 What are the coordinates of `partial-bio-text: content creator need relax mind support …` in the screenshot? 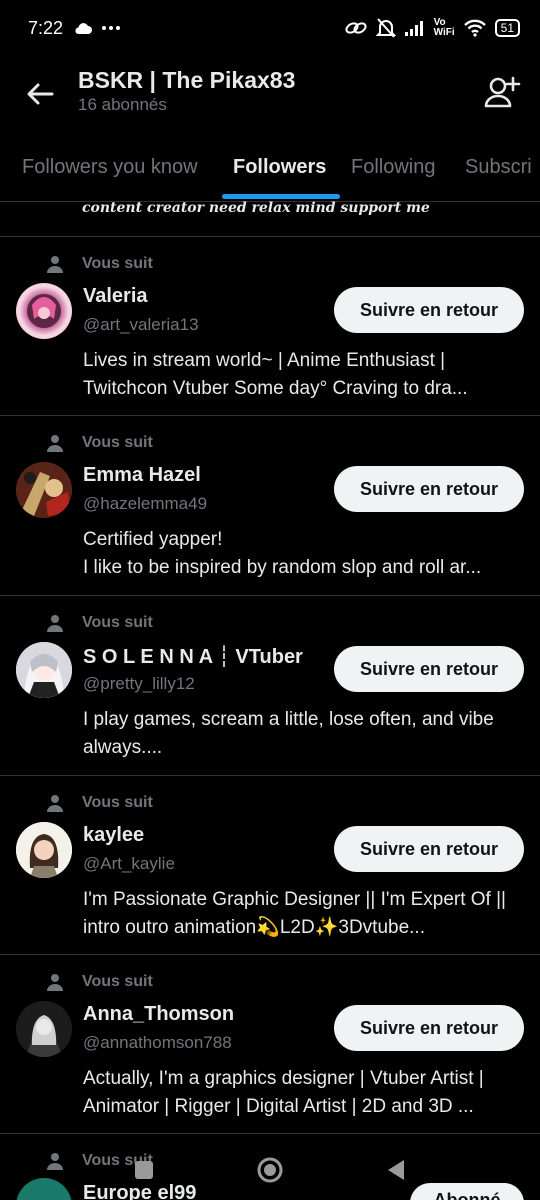 It's located at (256, 208).